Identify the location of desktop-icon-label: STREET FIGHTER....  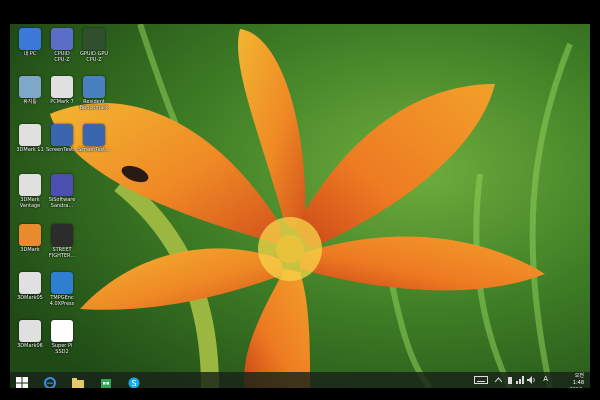
(62, 253).